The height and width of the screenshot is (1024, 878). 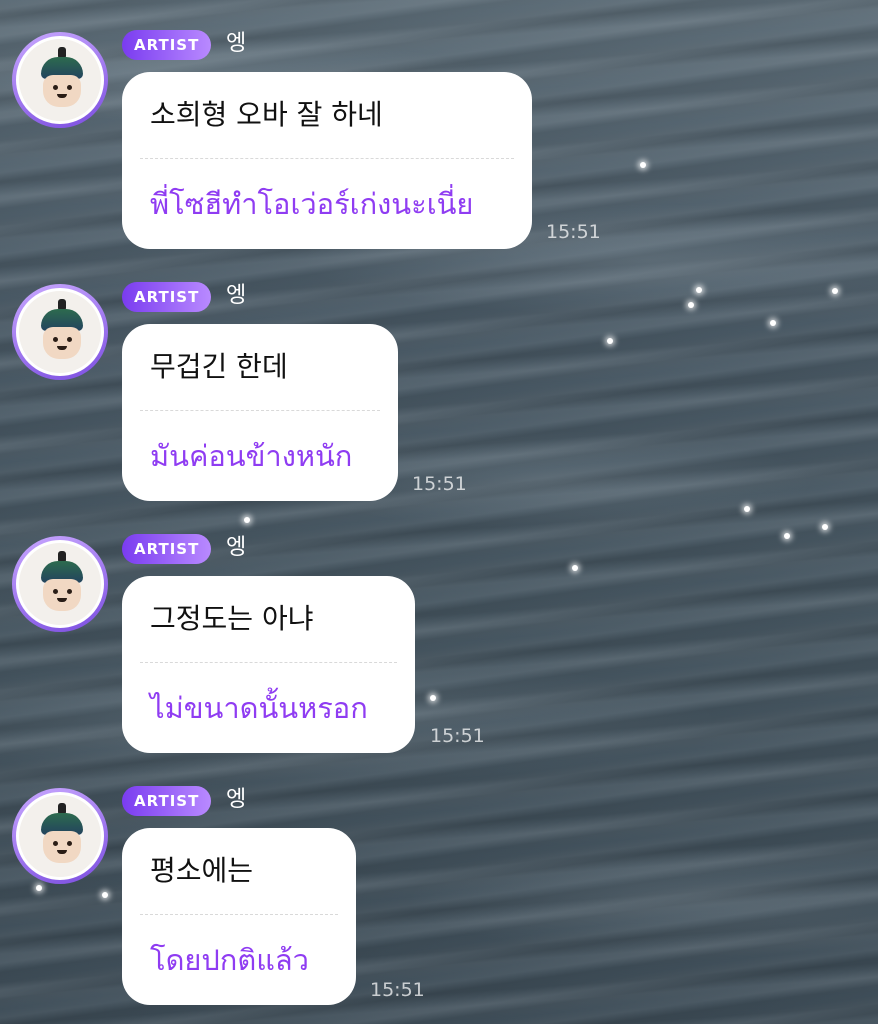 What do you see at coordinates (232, 618) in the screenshot?
I see `original-text: 그정도는 아냐` at bounding box center [232, 618].